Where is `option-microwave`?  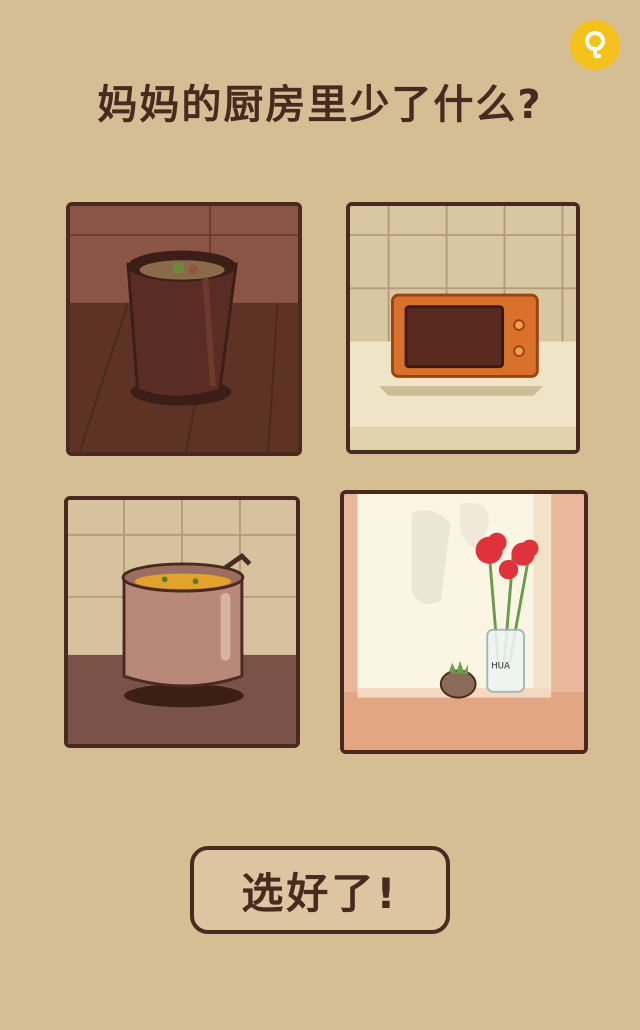 option-microwave is located at coordinates (463, 328).